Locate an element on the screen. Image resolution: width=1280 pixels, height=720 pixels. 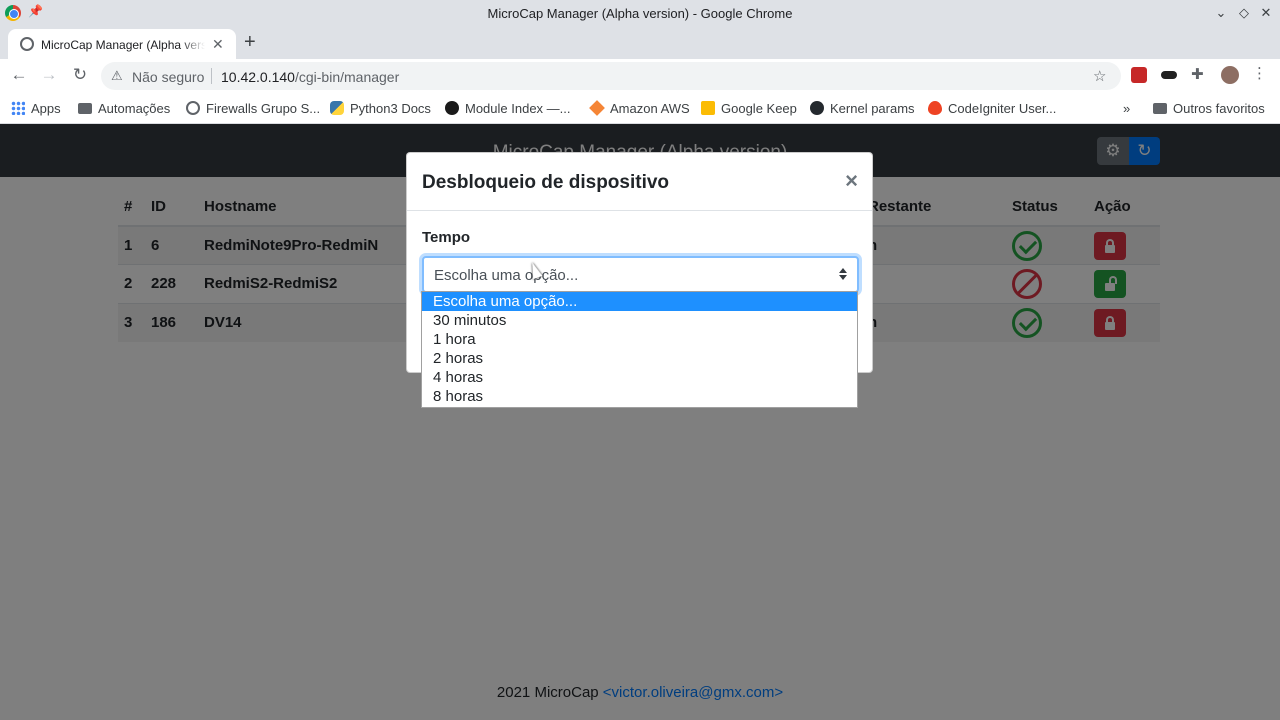
browser-tab: MicroCap Manager (Alpha version) ✕ is located at coordinates (122, 44).